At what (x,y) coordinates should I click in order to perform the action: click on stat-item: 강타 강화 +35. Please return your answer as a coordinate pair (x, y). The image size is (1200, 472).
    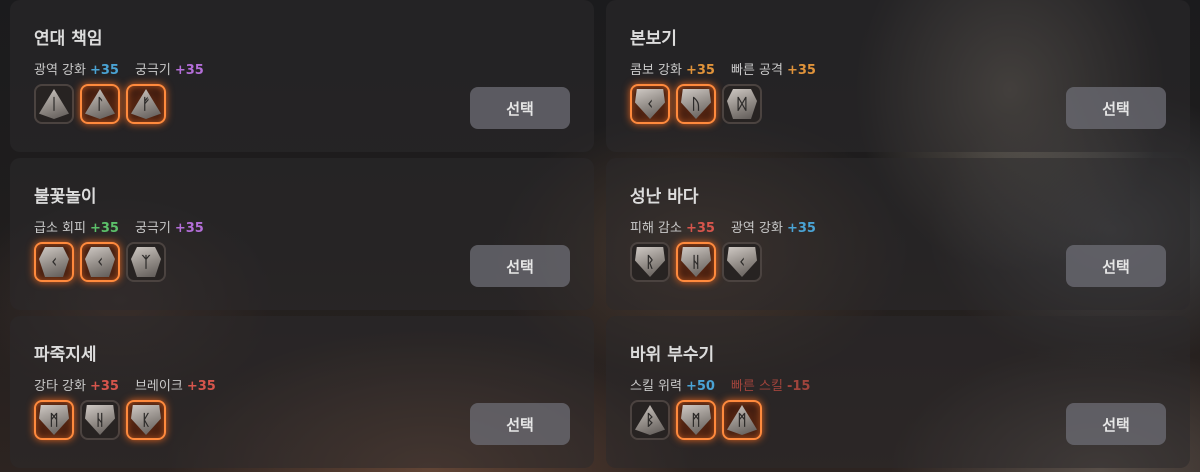
    Looking at the image, I should click on (76, 386).